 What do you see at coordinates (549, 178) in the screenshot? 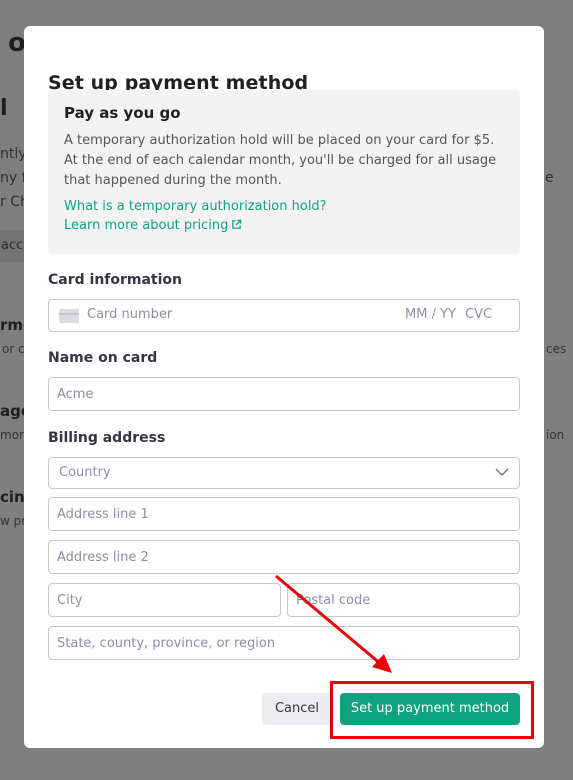
I see `bg-text: e` at bounding box center [549, 178].